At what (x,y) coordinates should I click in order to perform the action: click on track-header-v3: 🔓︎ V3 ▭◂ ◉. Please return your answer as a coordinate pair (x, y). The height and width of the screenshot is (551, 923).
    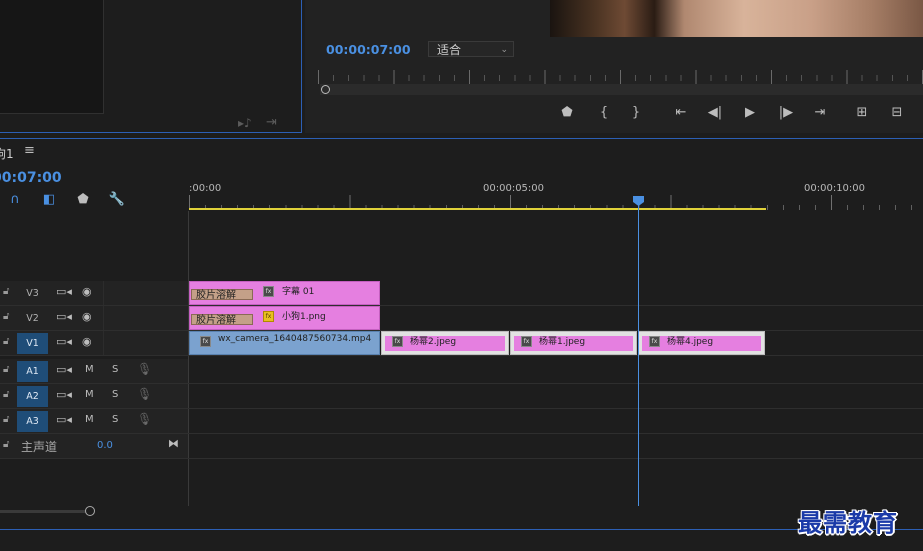
    Looking at the image, I should click on (94, 293).